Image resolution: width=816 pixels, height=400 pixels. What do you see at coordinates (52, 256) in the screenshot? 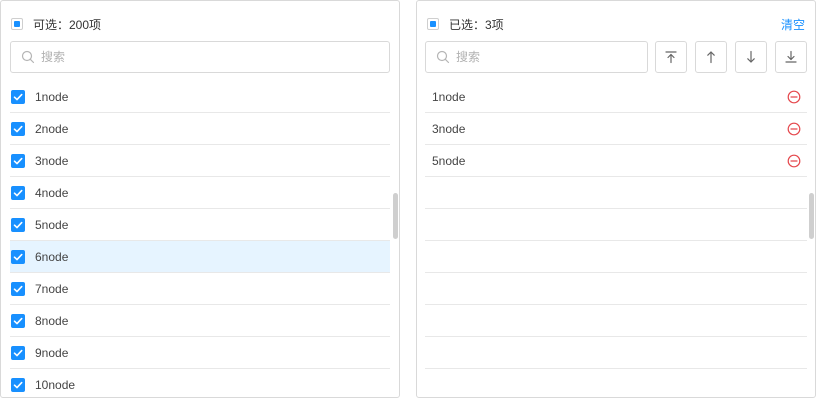
I see `list-item-label: 6node` at bounding box center [52, 256].